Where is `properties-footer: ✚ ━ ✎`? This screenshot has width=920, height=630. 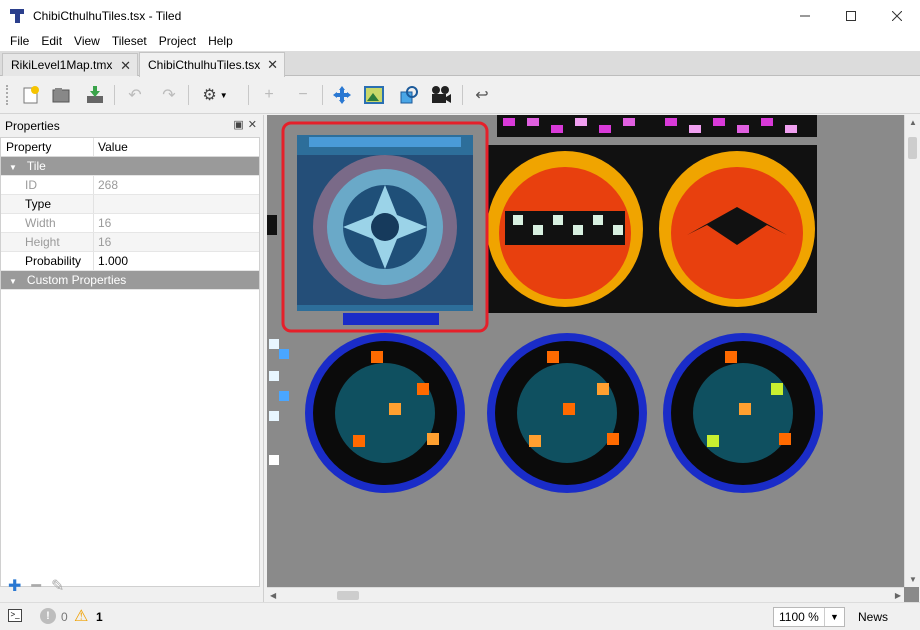
properties-footer: ✚ ━ ✎ is located at coordinates (36, 586).